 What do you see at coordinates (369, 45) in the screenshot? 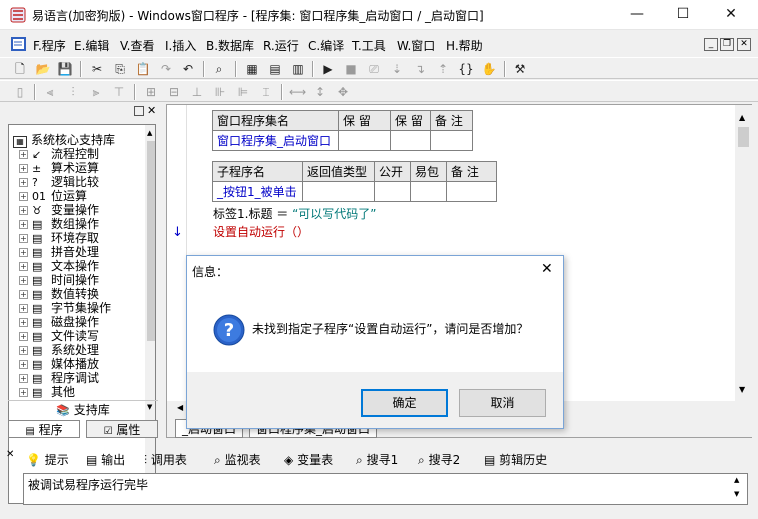
I see `menu-tools: T.工具` at bounding box center [369, 45].